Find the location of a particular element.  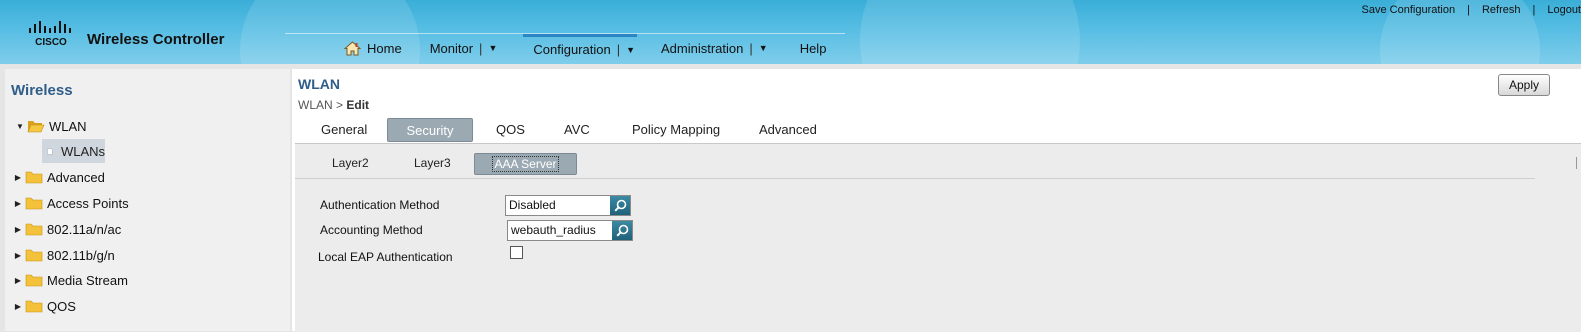

sidebar-item-qos: ▶ QOS is located at coordinates (44, 306).